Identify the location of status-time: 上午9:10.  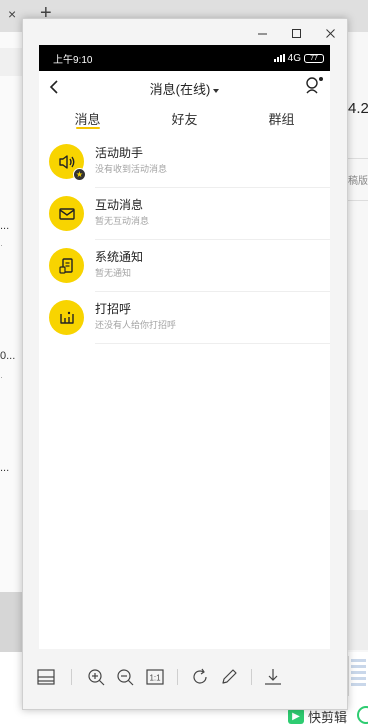
(73, 60).